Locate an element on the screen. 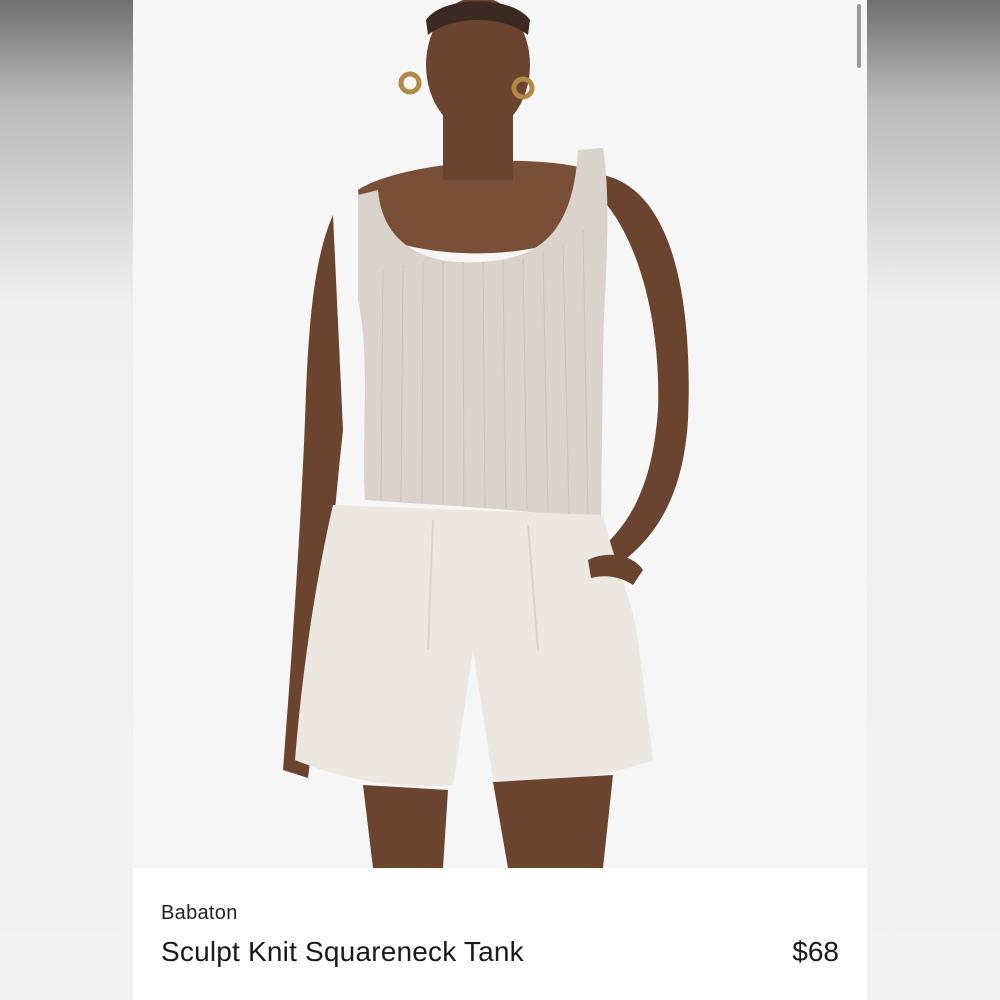 The width and height of the screenshot is (1000, 1000). blurred-backdrop-right is located at coordinates (933, 500).